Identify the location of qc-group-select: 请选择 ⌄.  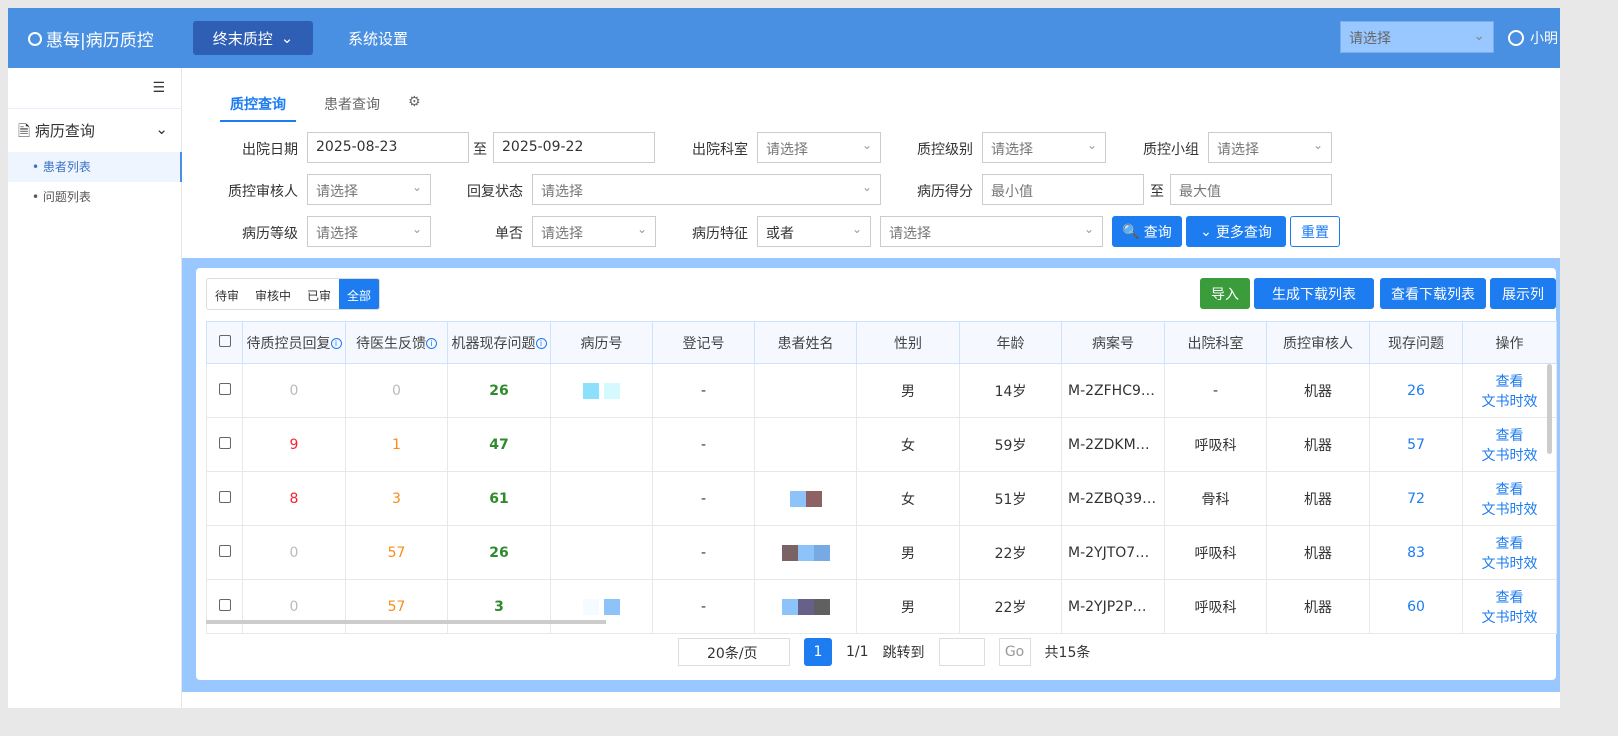
(1270, 147).